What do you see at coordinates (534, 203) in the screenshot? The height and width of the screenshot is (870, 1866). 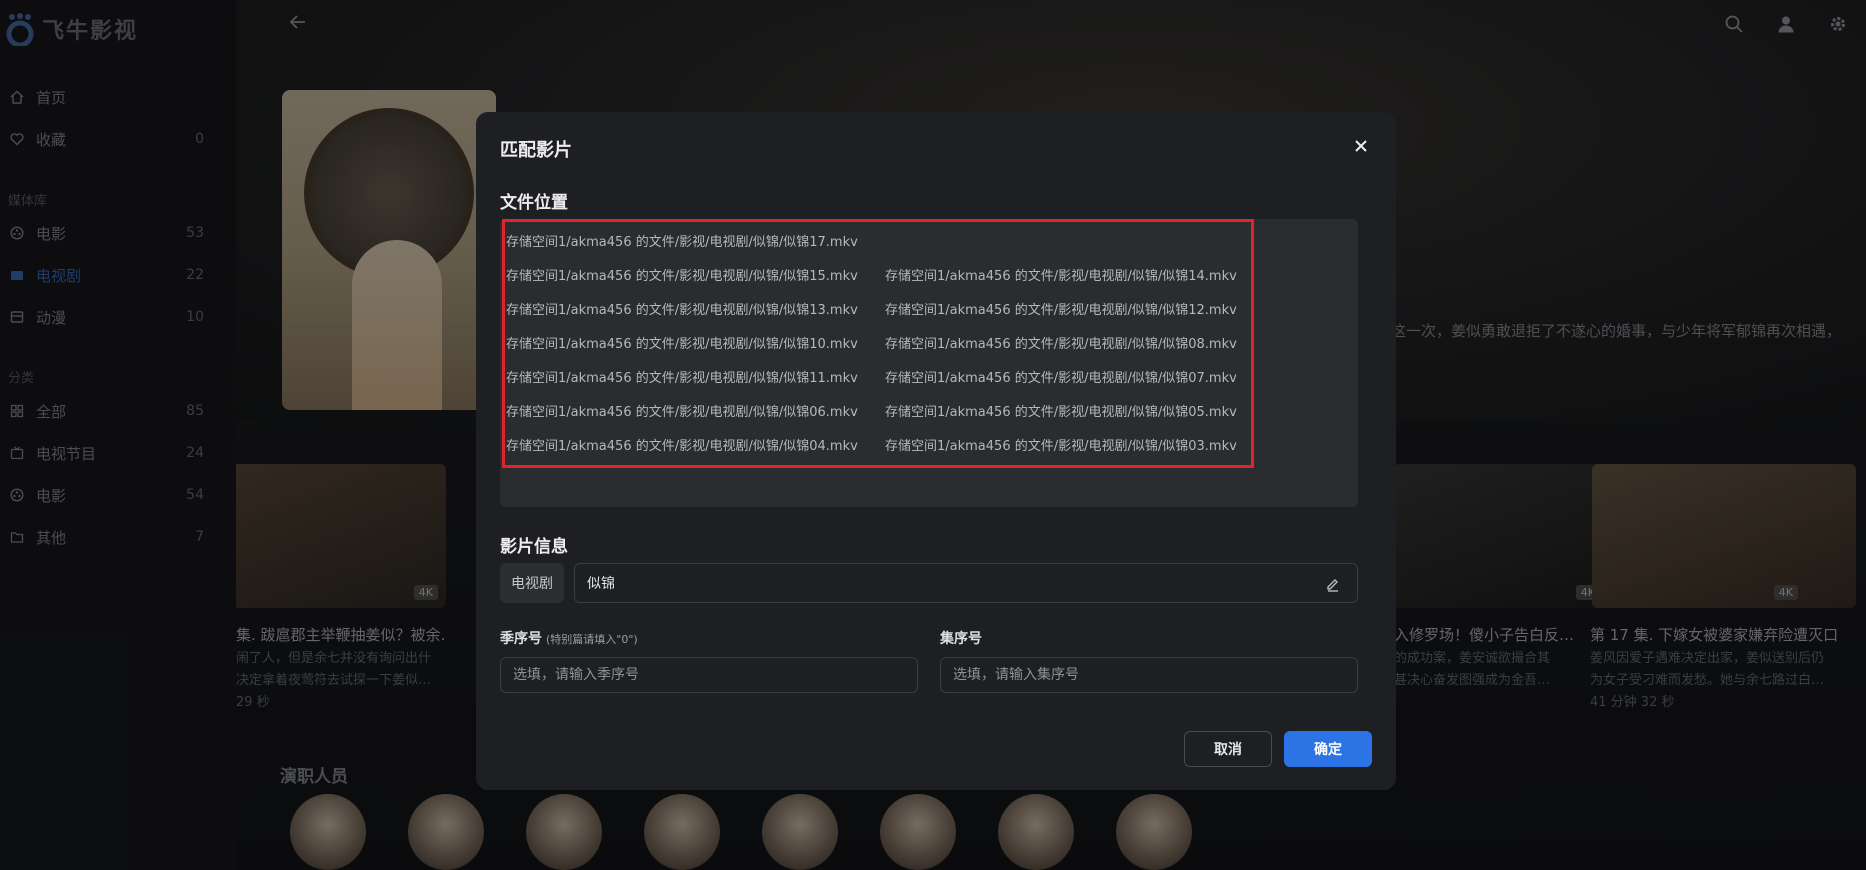 I see `file-location-heading: 文件位置` at bounding box center [534, 203].